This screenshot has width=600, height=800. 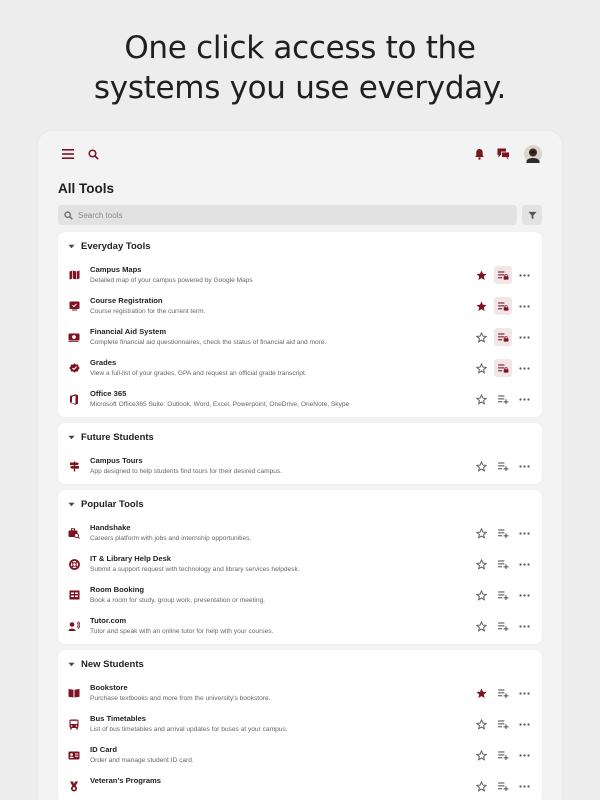 I want to click on menu-icon, so click(x=68, y=154).